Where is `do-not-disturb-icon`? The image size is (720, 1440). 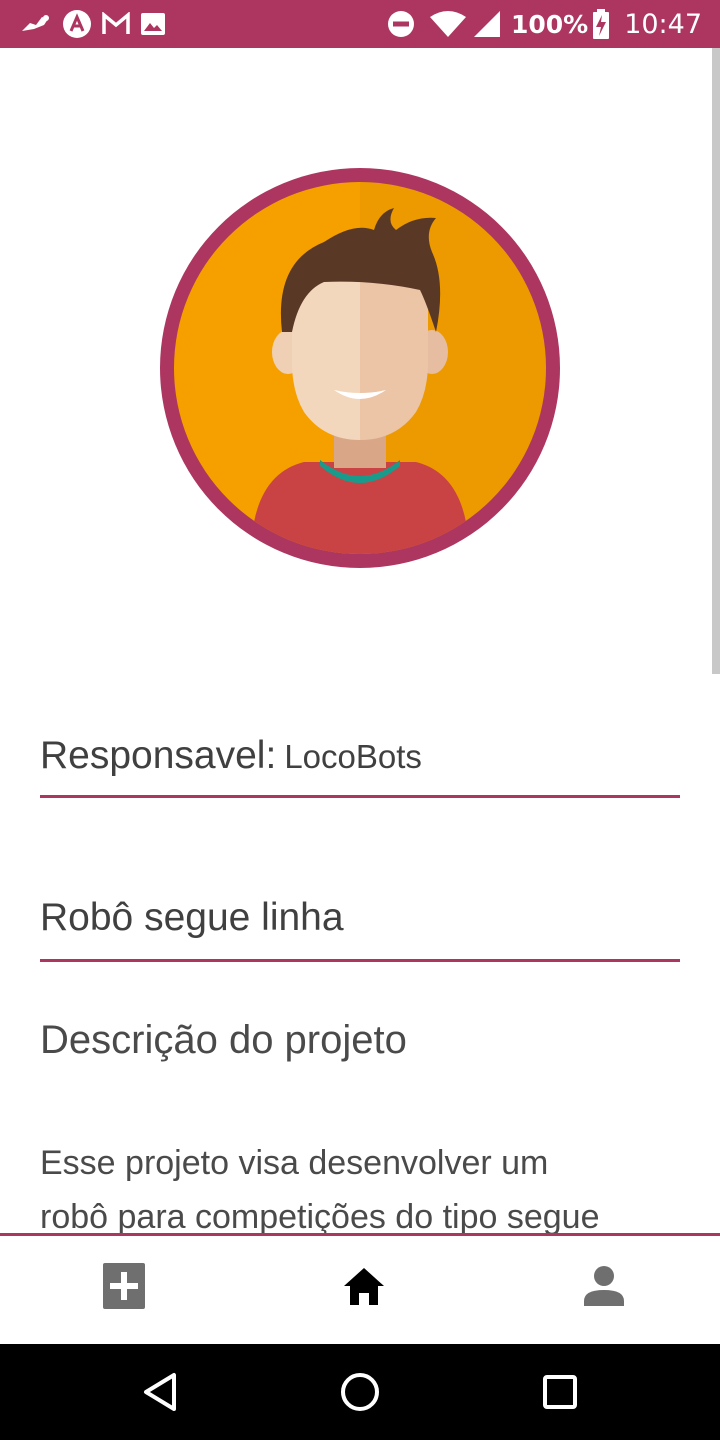 do-not-disturb-icon is located at coordinates (401, 24).